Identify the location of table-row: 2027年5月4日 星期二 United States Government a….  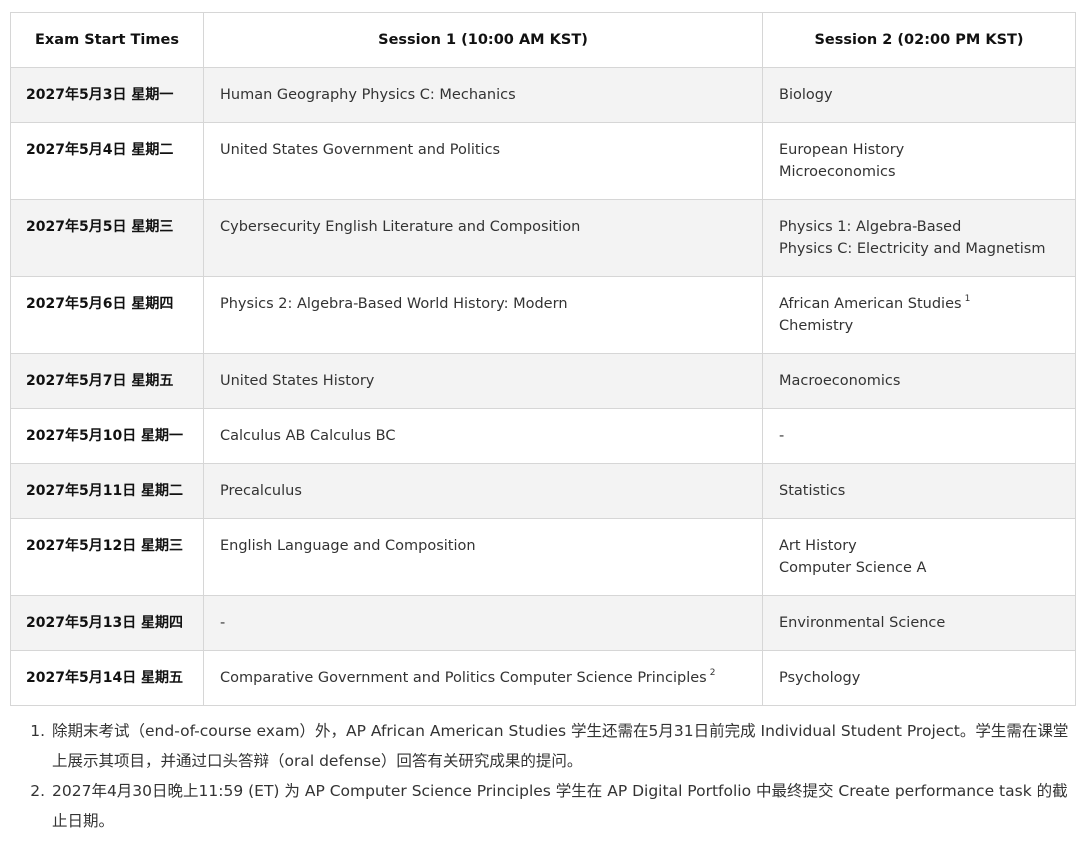
(543, 161).